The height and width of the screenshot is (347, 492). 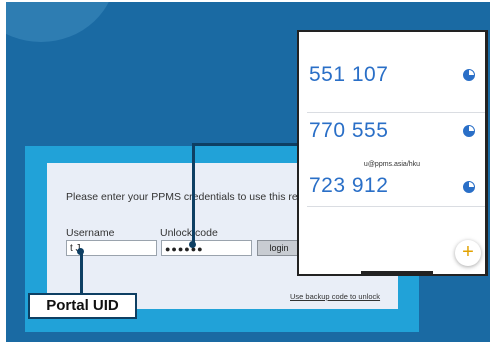 I want to click on home-indicator, so click(x=397, y=272).